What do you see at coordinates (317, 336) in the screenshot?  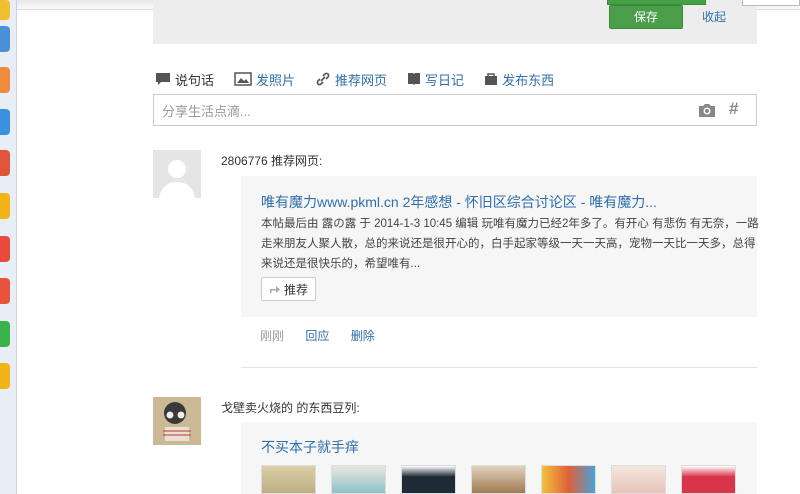 I see `reply-link: 回应` at bounding box center [317, 336].